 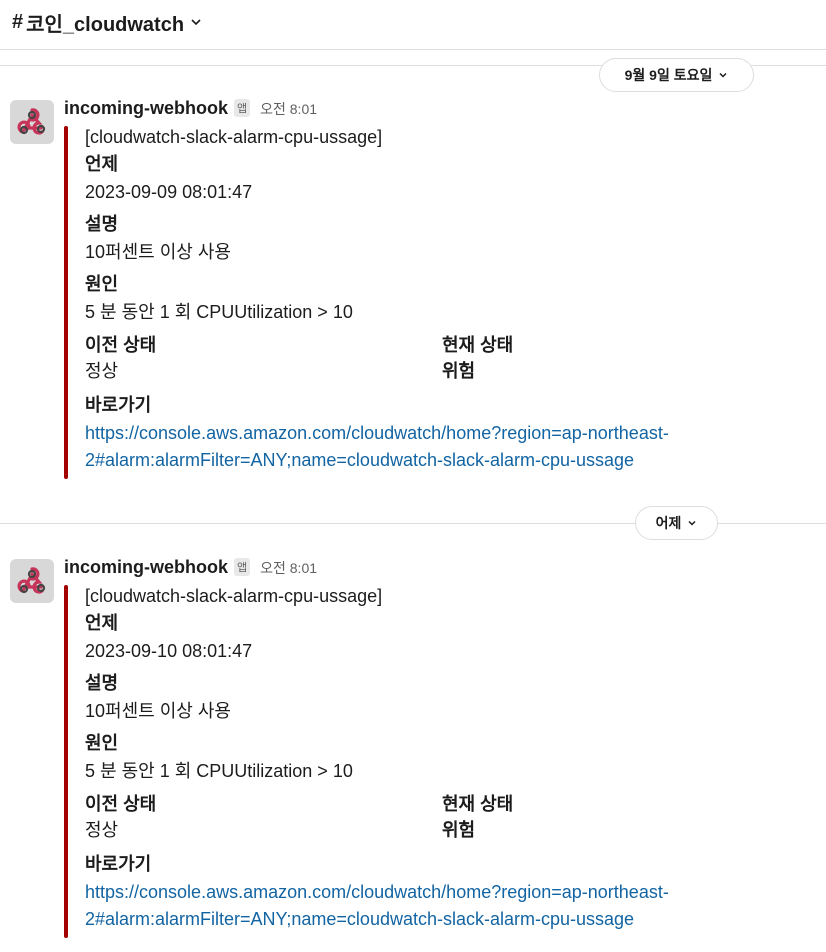 I want to click on field-value-when: 2023-09-09 08:01:47, so click(x=169, y=192).